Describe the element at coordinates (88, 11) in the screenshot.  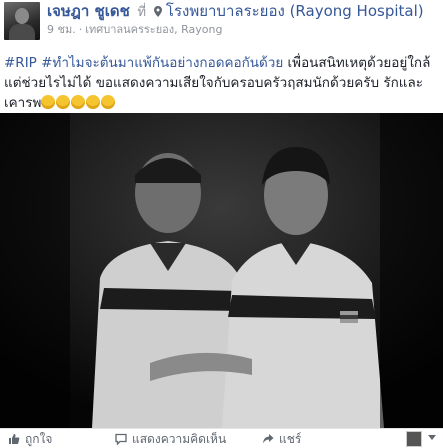
I see `author-name: เจษฎา ชูเดช` at that location.